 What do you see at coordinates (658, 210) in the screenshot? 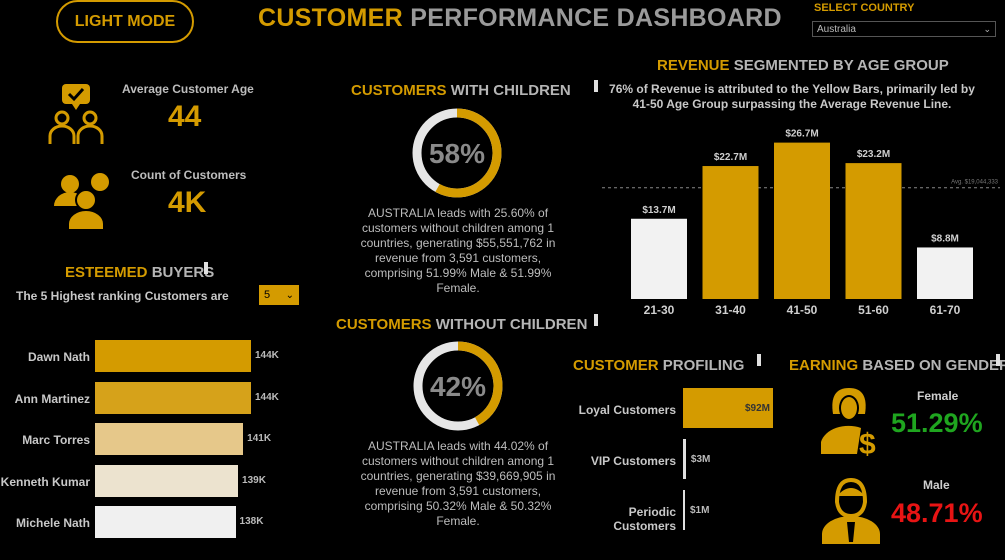
I see `revenue-bar-label: $13.7M` at bounding box center [658, 210].